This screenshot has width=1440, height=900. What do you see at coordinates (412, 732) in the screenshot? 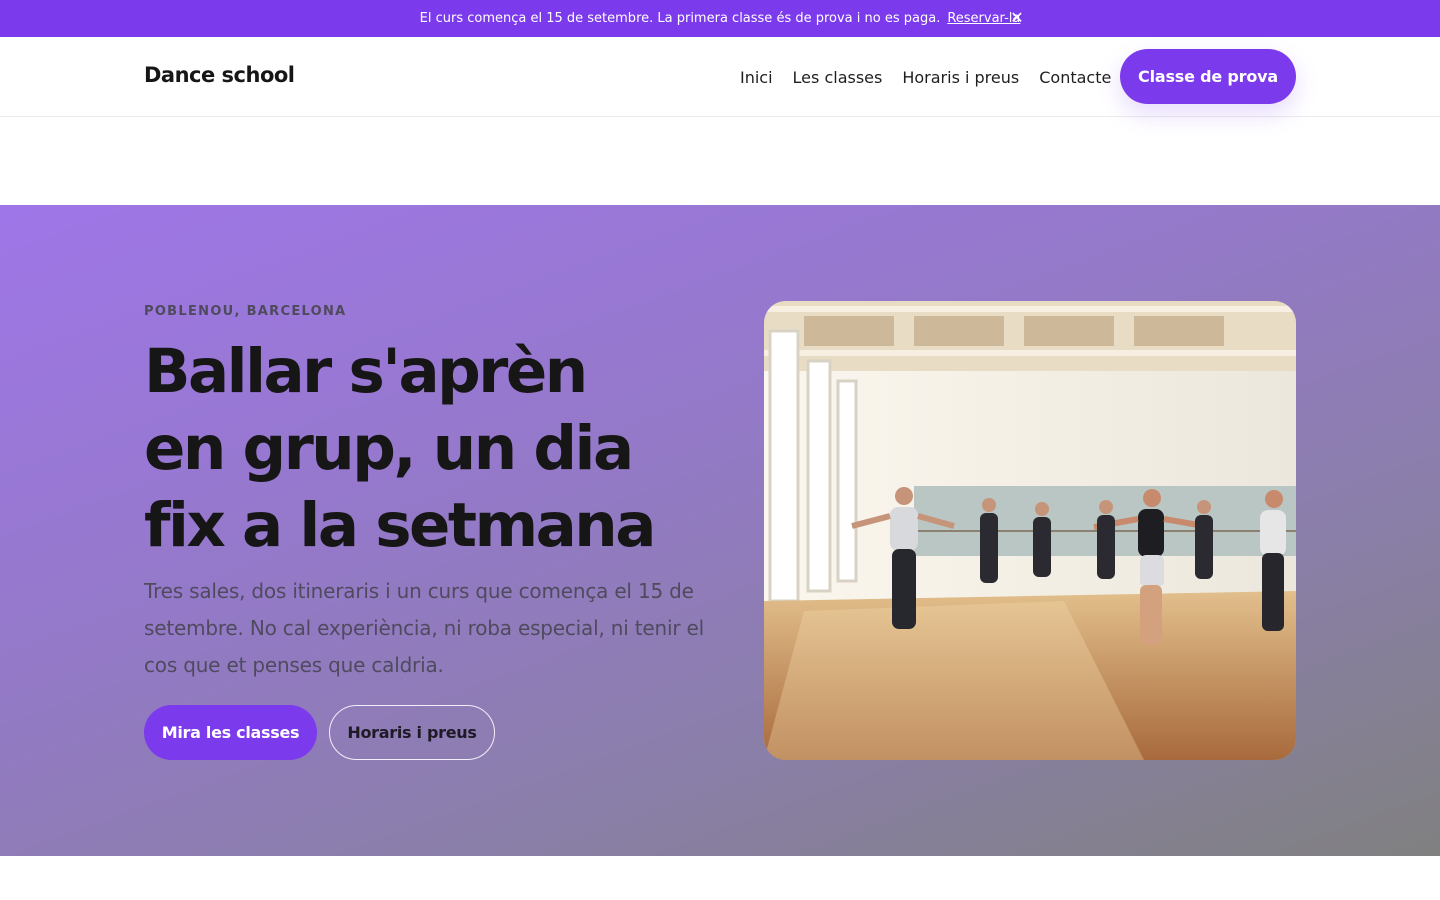
I see `schedule-prices-button: Horaris i preus` at bounding box center [412, 732].